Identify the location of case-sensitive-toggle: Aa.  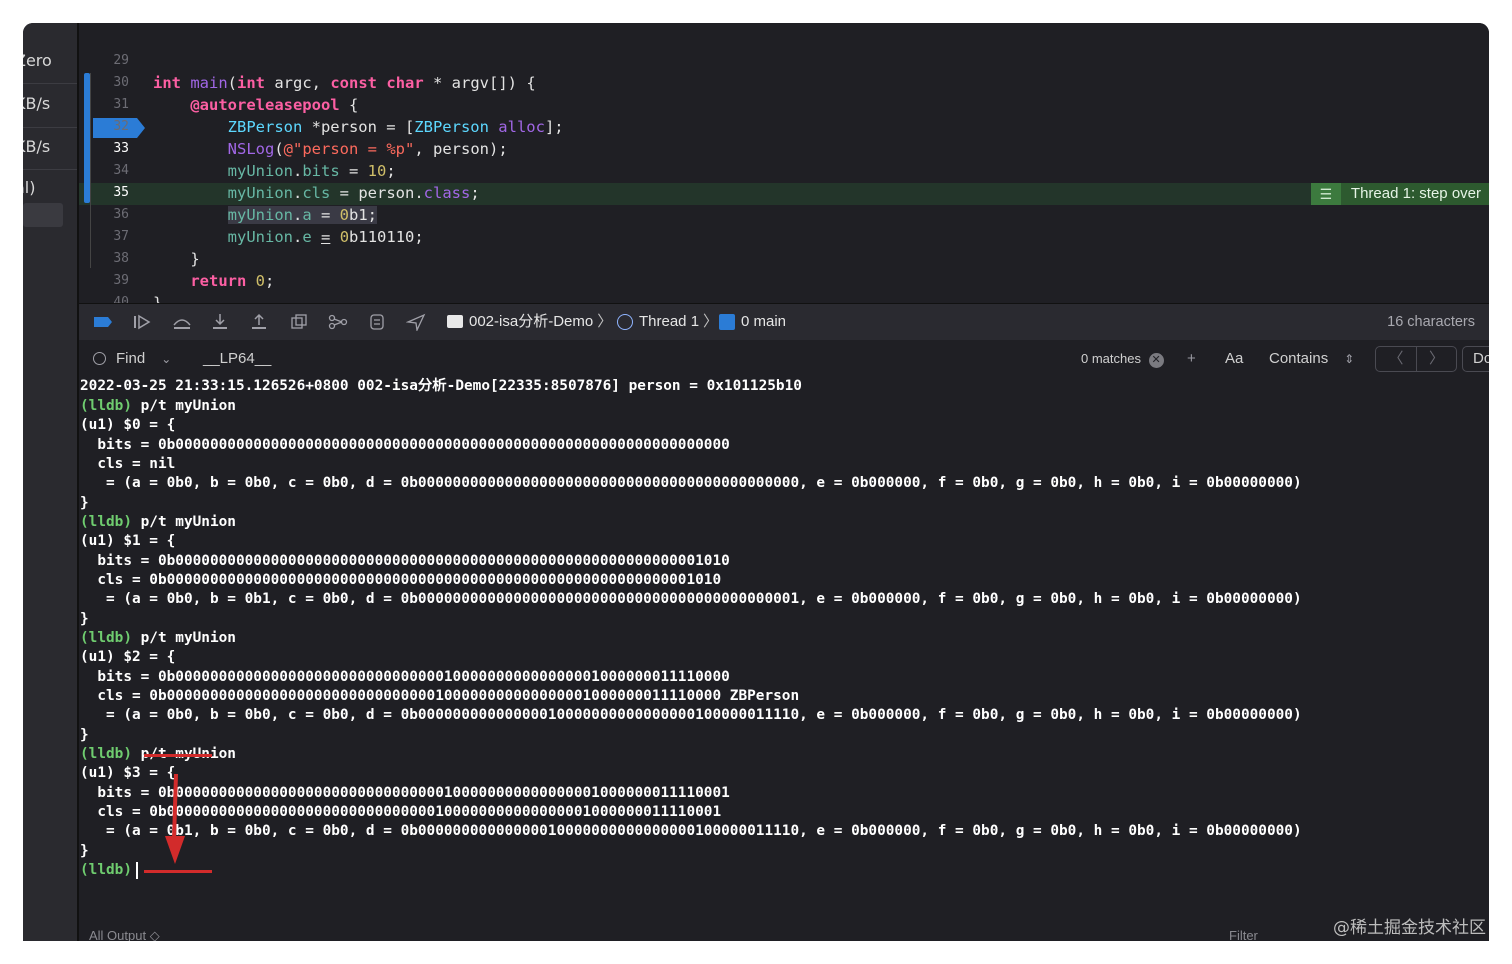
(1234, 359).